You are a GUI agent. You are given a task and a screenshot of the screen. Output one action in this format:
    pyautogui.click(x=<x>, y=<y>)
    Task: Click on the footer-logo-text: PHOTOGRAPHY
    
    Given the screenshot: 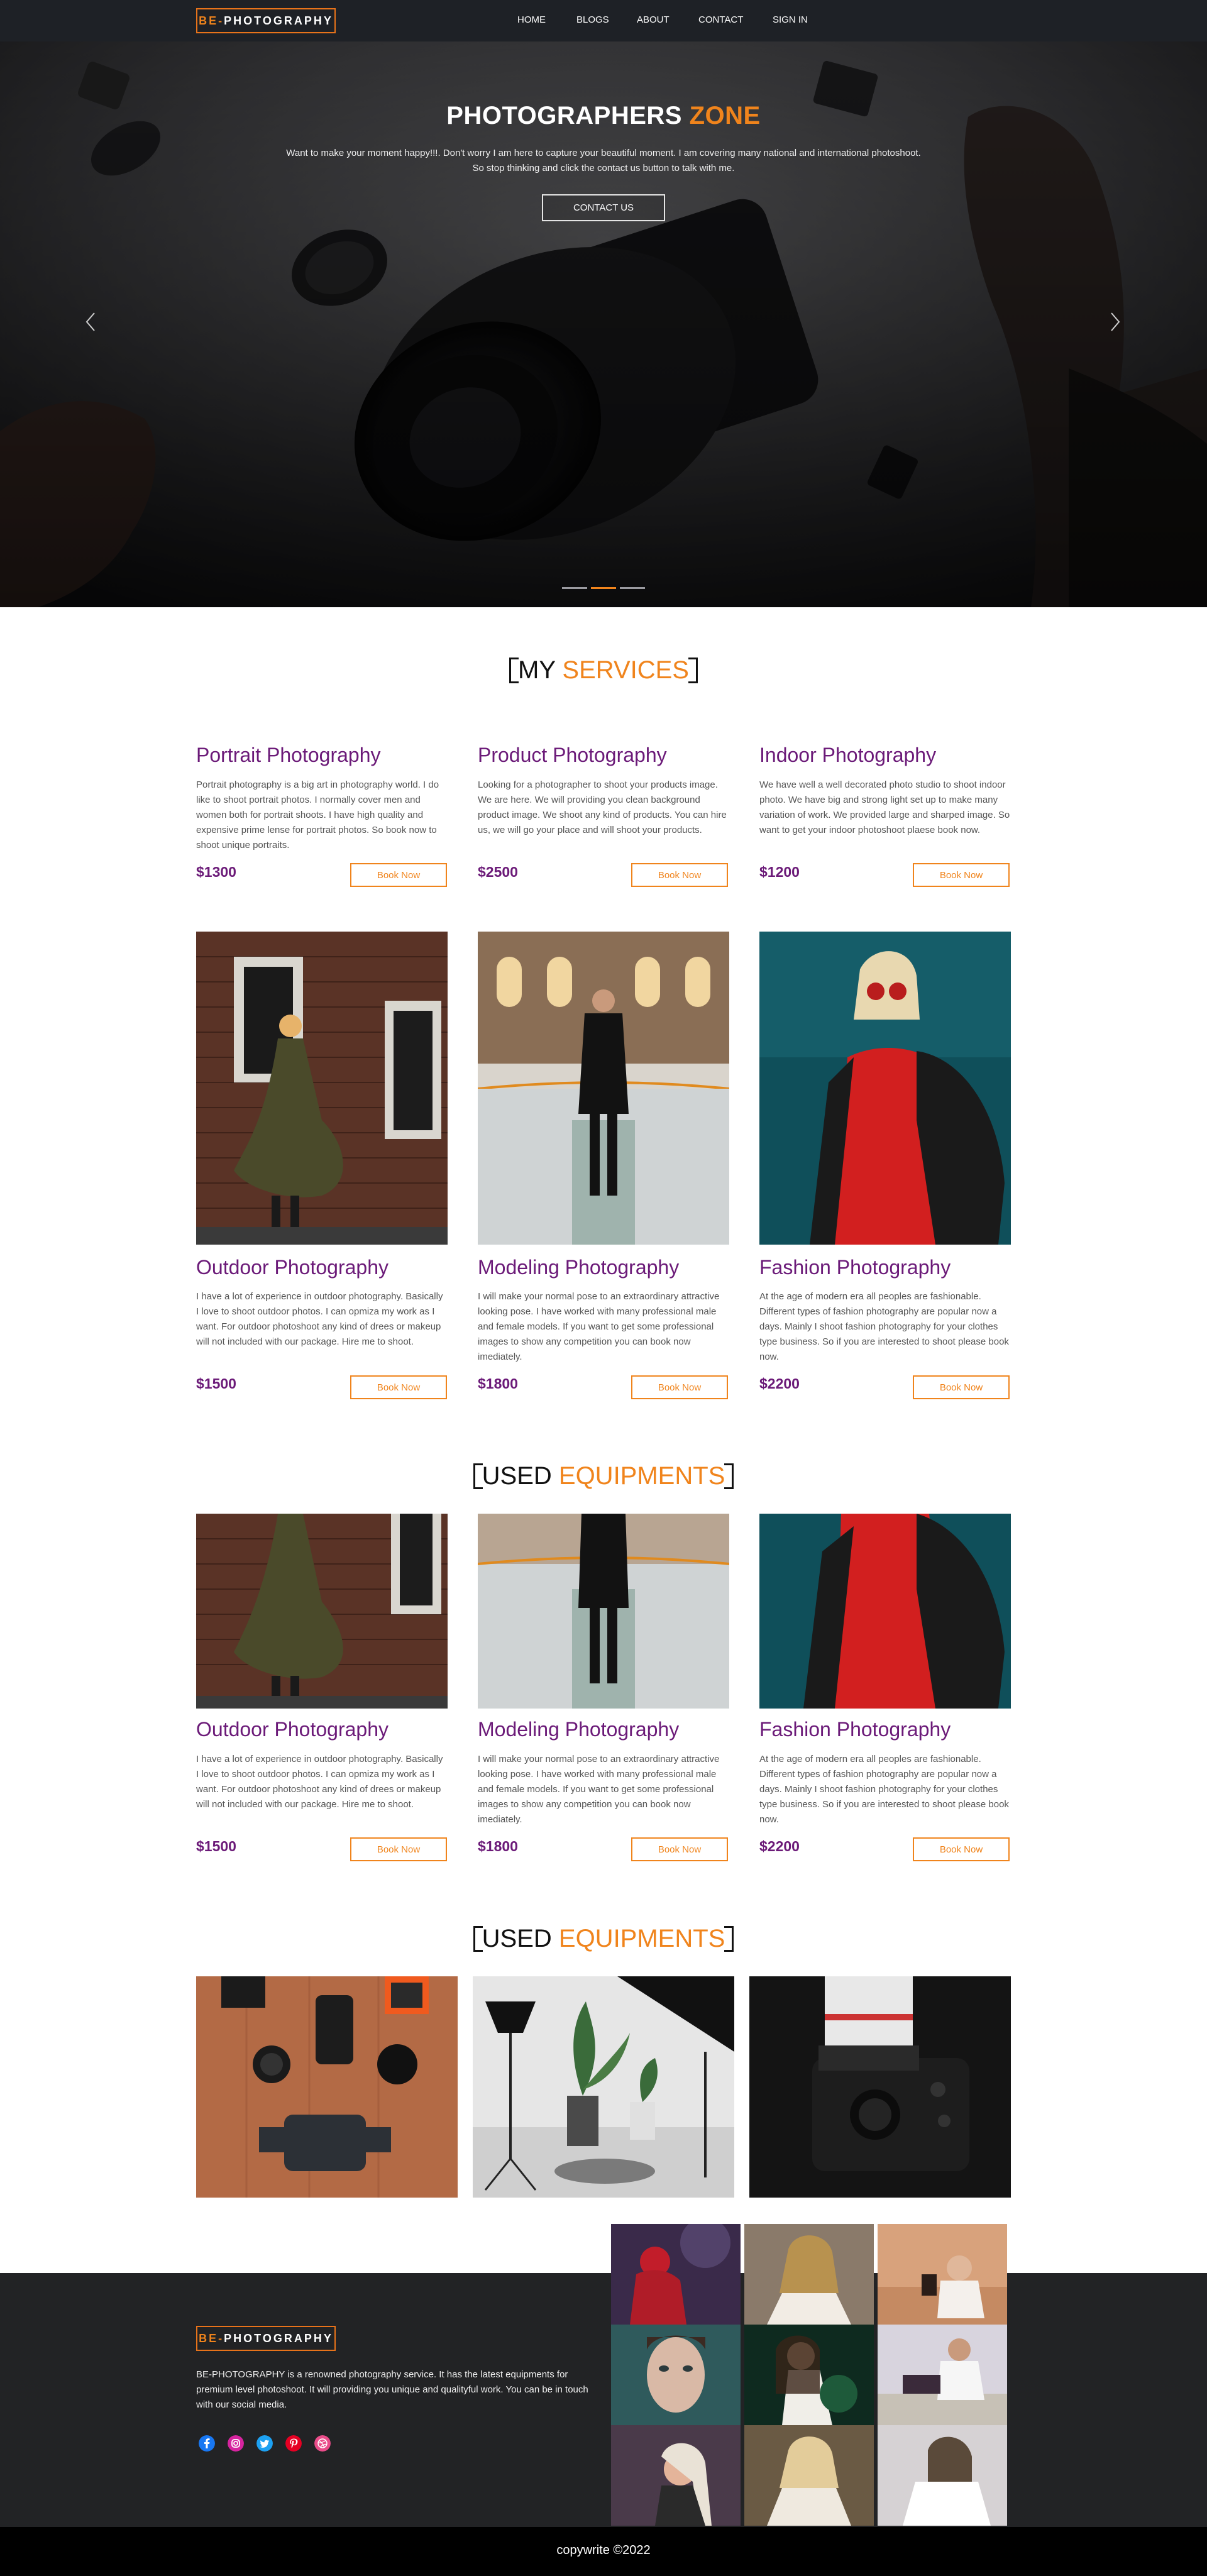 What is the action you would take?
    pyautogui.click(x=278, y=2338)
    